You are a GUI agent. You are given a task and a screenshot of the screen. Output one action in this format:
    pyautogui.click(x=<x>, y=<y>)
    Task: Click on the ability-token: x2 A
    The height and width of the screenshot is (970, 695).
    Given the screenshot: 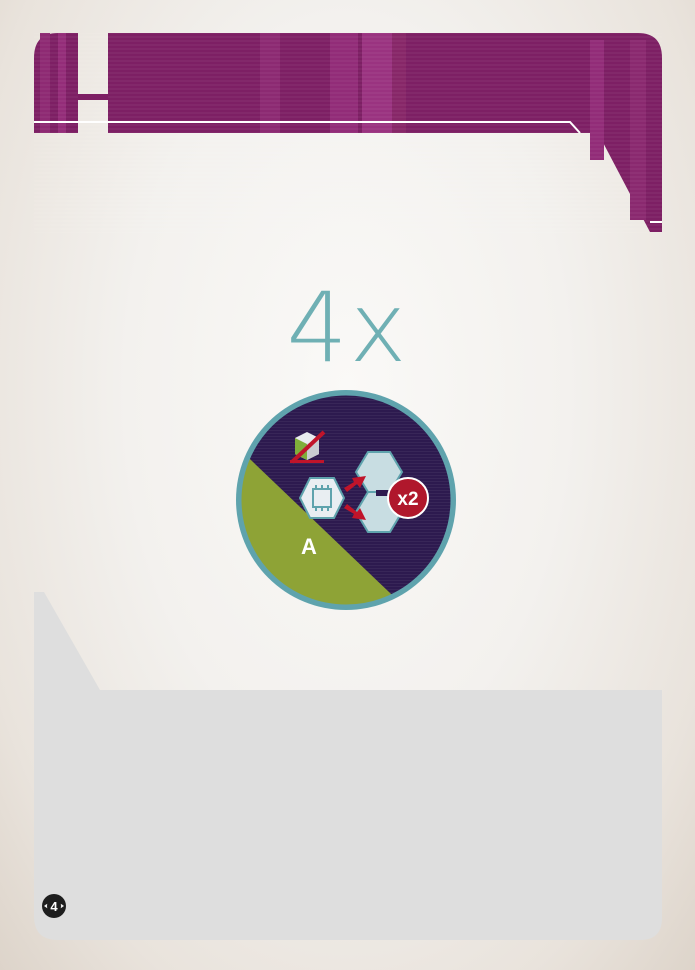 What is the action you would take?
    pyautogui.click(x=346, y=500)
    